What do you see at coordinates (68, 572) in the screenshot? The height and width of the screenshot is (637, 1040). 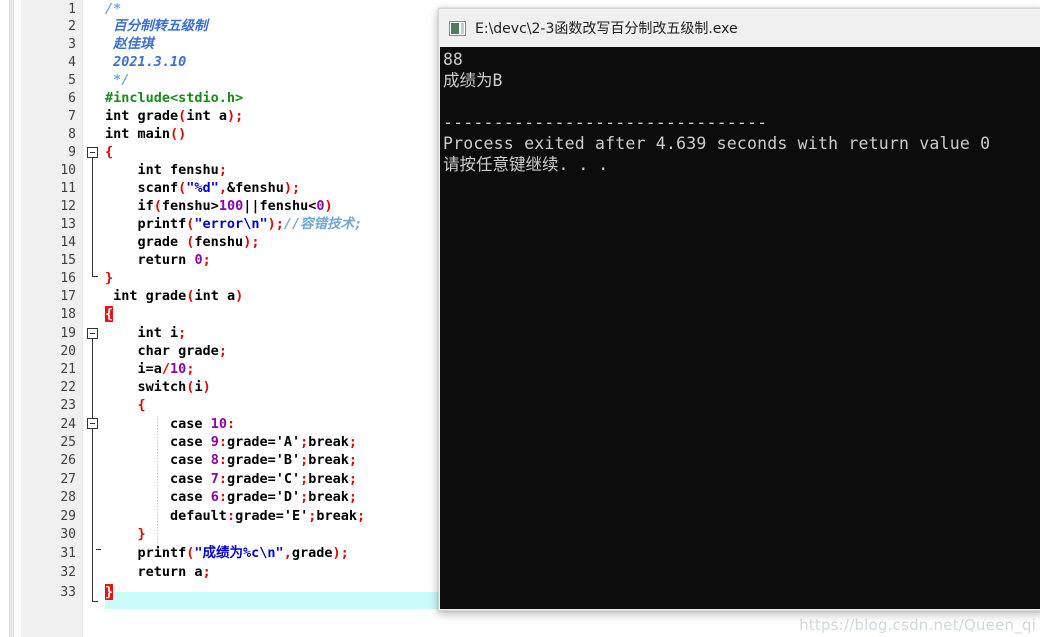 I see `line-number: 32` at bounding box center [68, 572].